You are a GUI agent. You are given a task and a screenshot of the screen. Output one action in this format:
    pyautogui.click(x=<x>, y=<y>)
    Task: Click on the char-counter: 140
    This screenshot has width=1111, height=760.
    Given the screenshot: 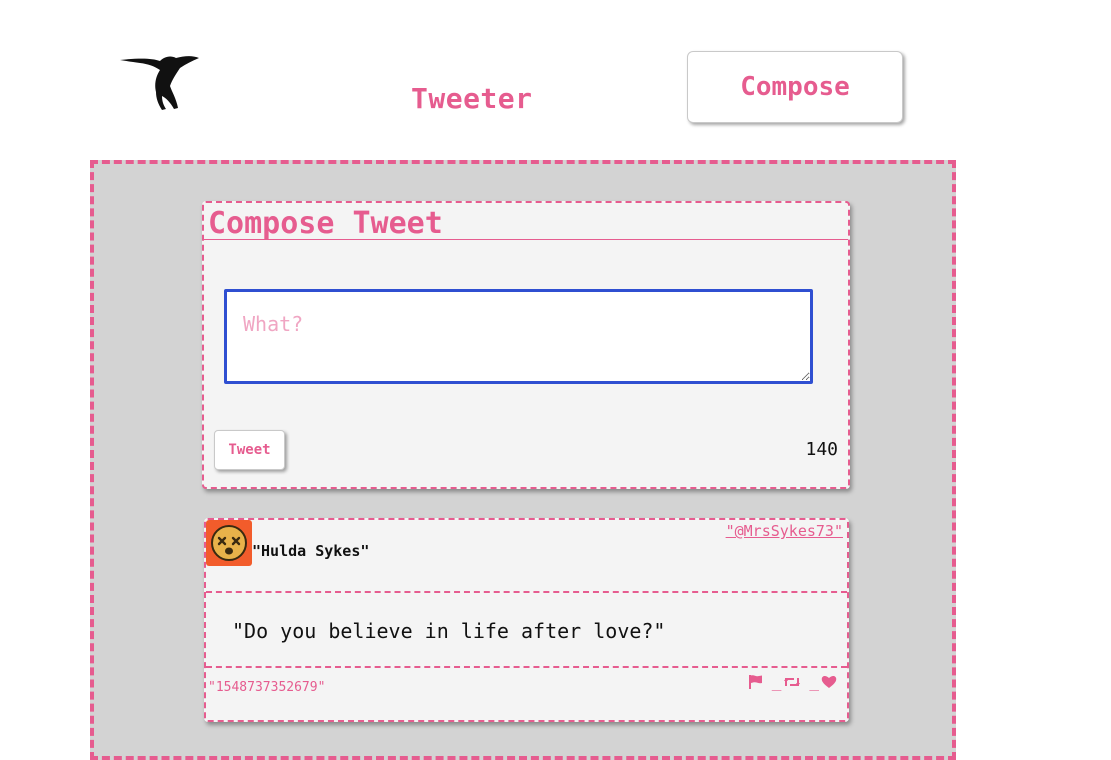 What is the action you would take?
    pyautogui.click(x=821, y=449)
    